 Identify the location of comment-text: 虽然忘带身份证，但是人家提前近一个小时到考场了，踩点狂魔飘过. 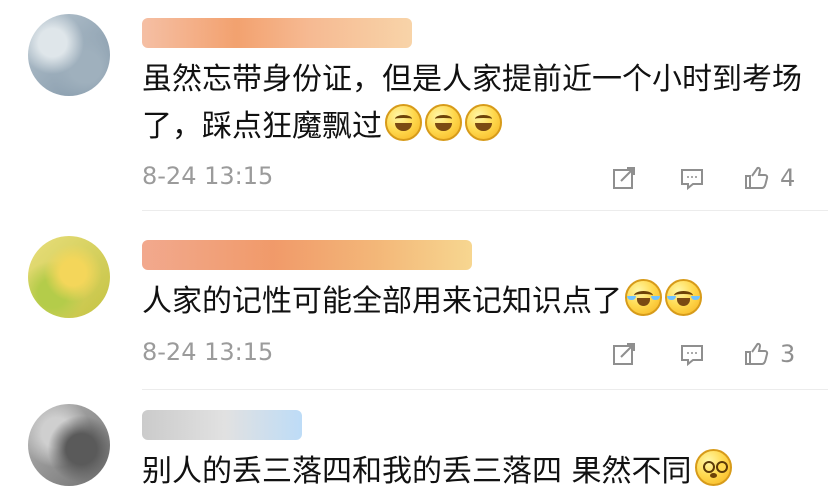
(474, 103).